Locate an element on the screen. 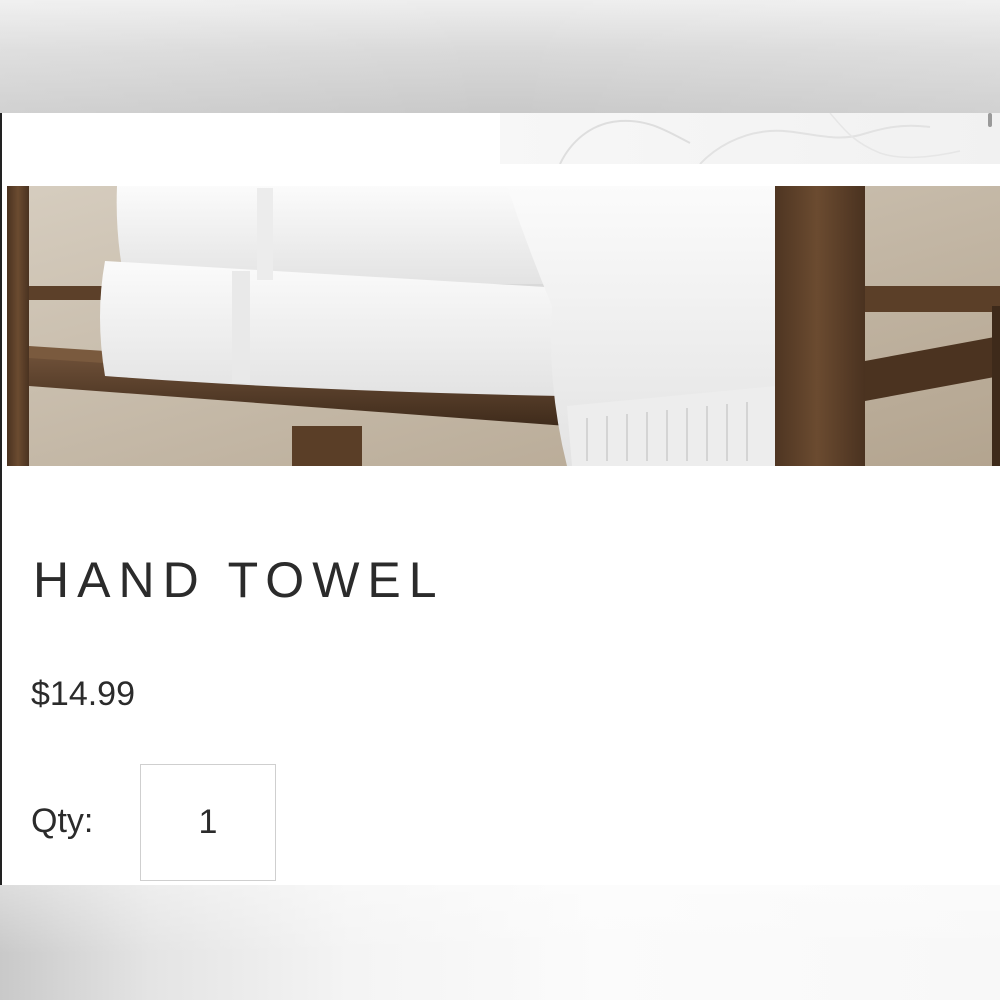 The width and height of the screenshot is (1000, 1000). scroll-indicator is located at coordinates (990, 120).